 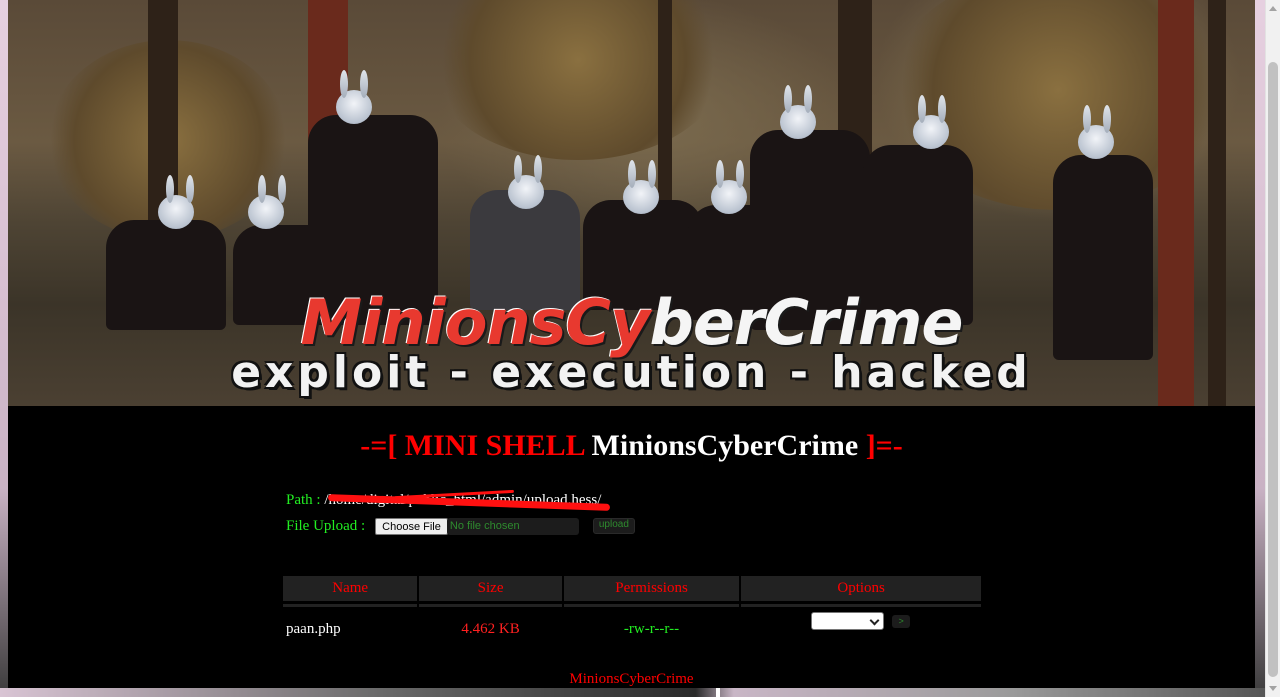 I want to click on file-name-link: paan.php, so click(x=350, y=629).